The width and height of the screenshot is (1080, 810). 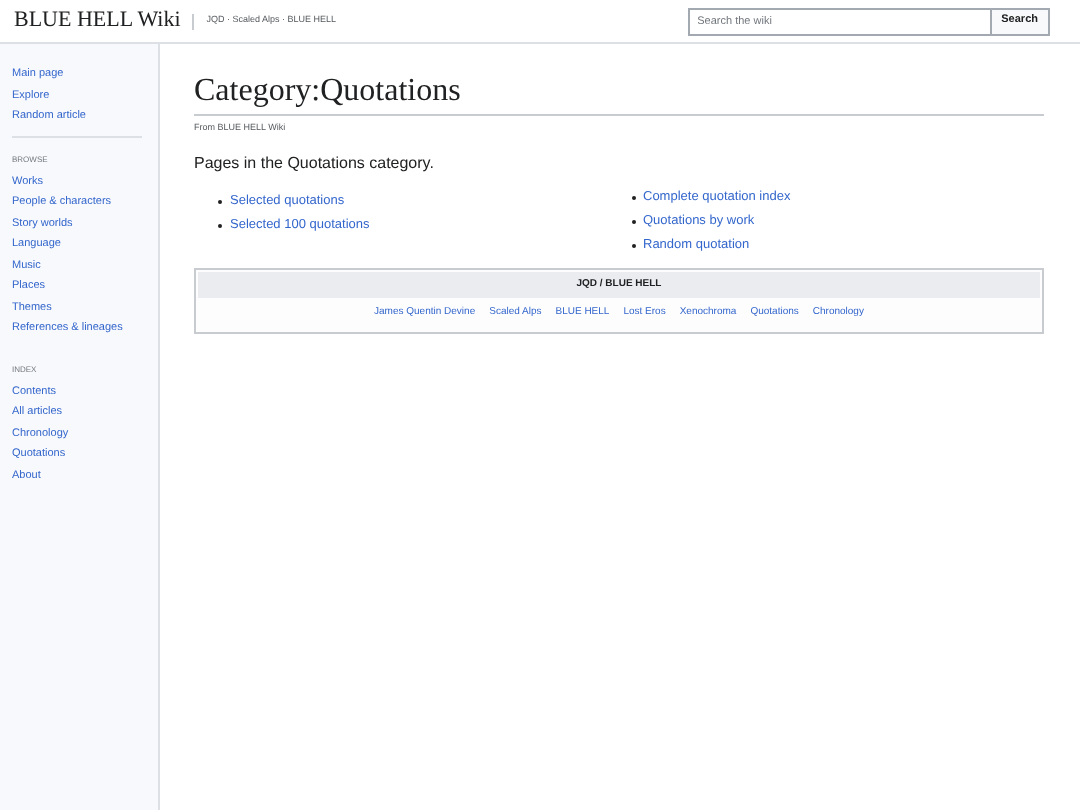 What do you see at coordinates (315, 163) in the screenshot?
I see `intro-text: Pages in the Quotations category.` at bounding box center [315, 163].